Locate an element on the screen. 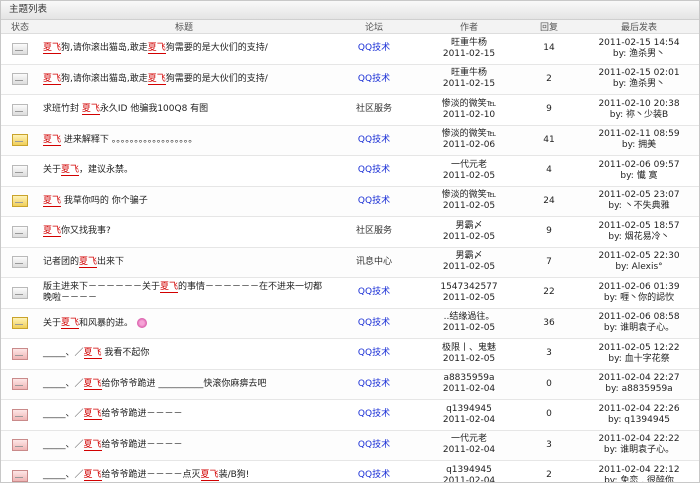 The height and width of the screenshot is (483, 700). last-post-cell: 2011-02-05 22:30 by: Alexis° is located at coordinates (639, 262).